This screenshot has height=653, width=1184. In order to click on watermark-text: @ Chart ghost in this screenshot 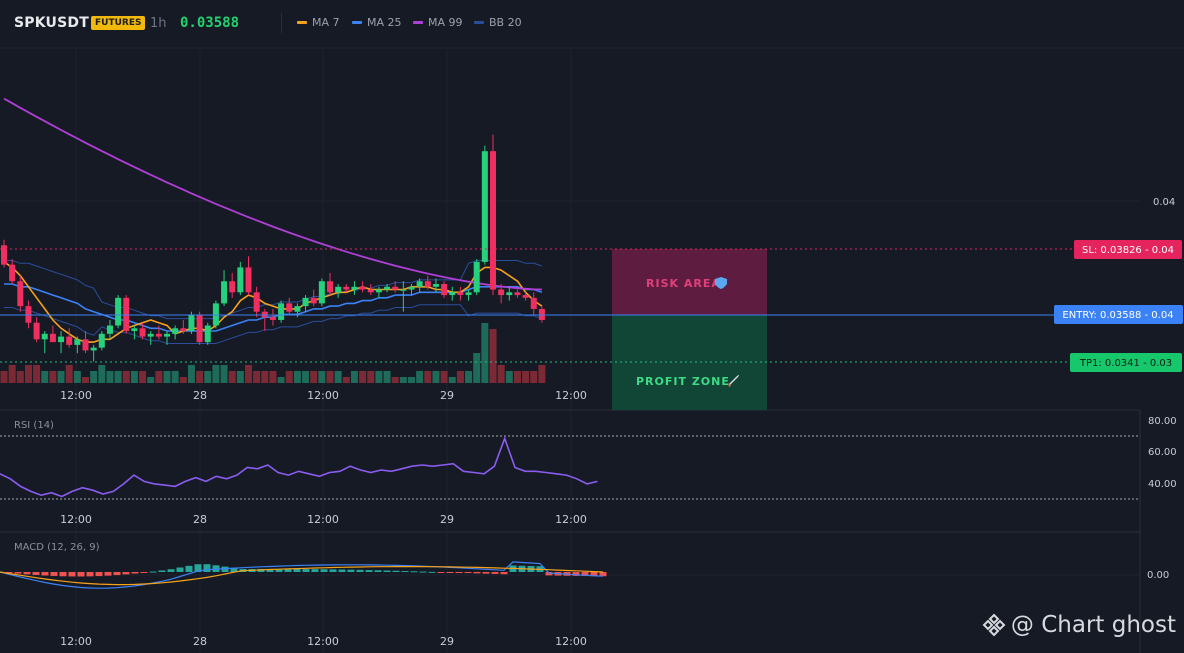, I will do `click(1093, 625)`.